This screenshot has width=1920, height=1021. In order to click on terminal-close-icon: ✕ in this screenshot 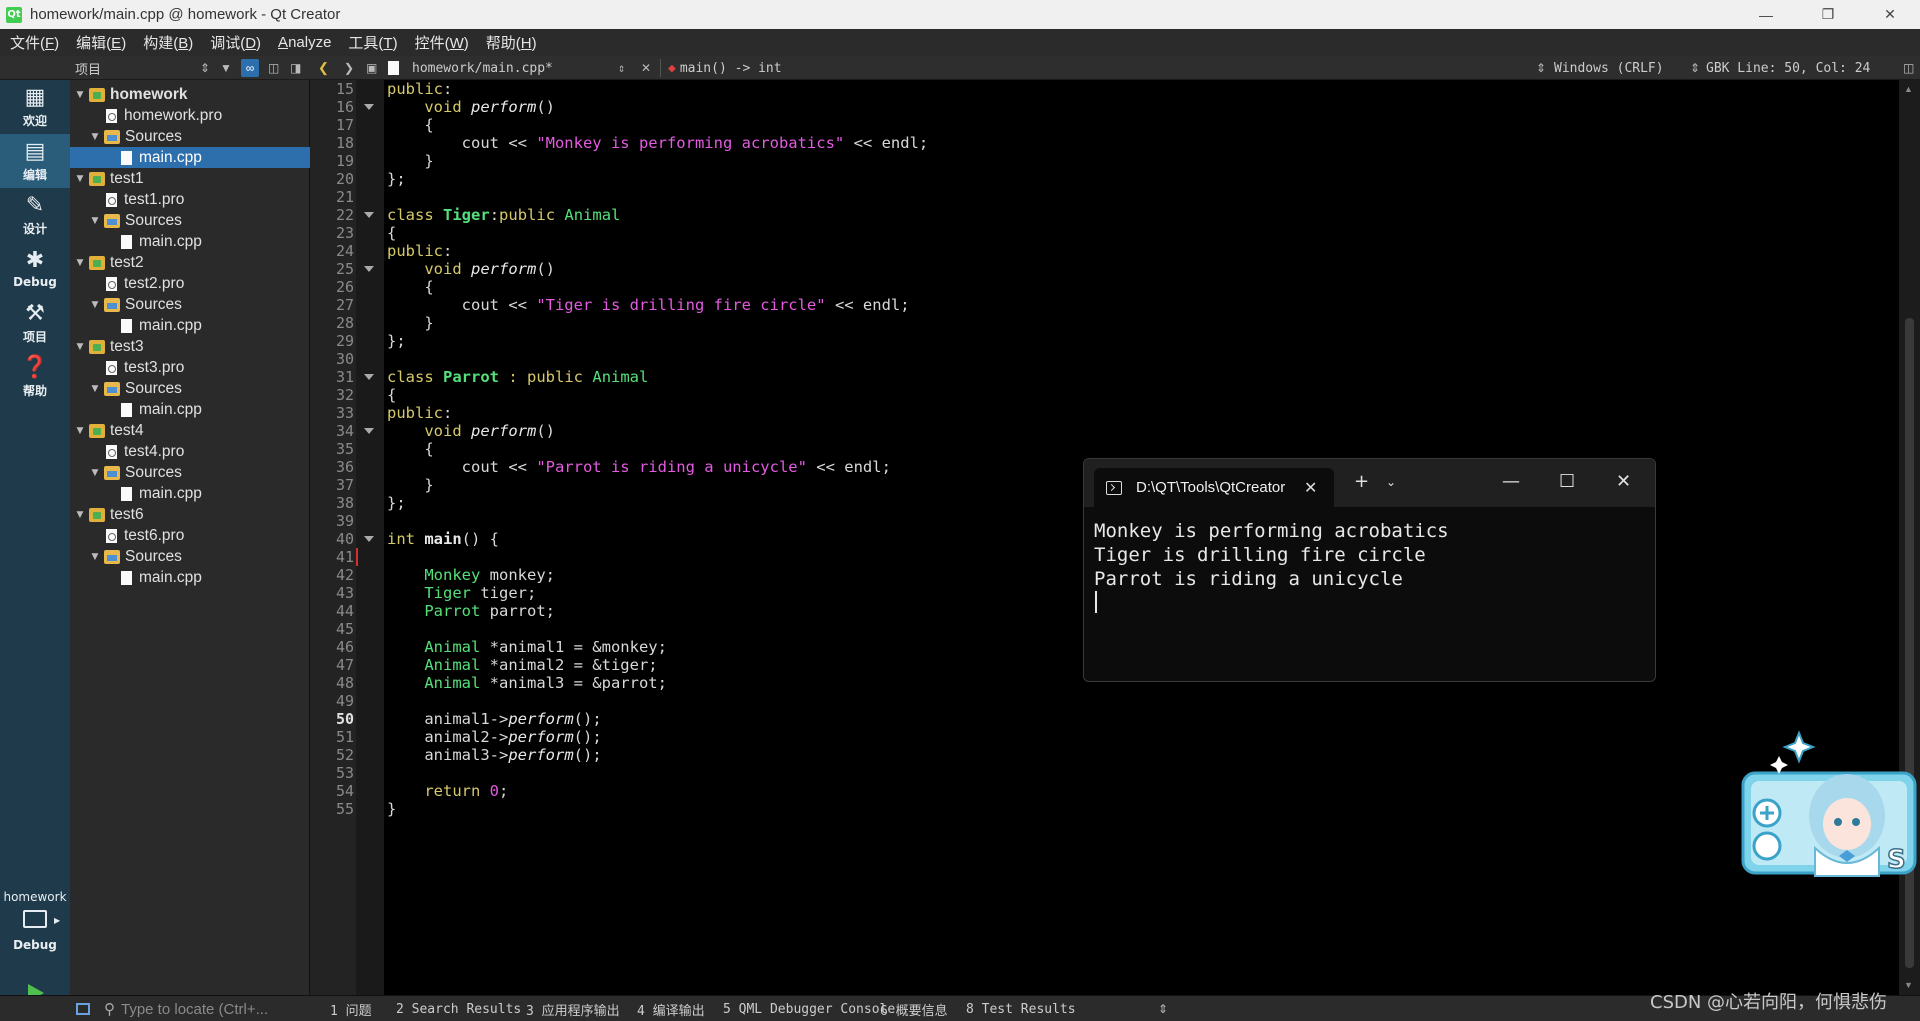, I will do `click(1623, 481)`.